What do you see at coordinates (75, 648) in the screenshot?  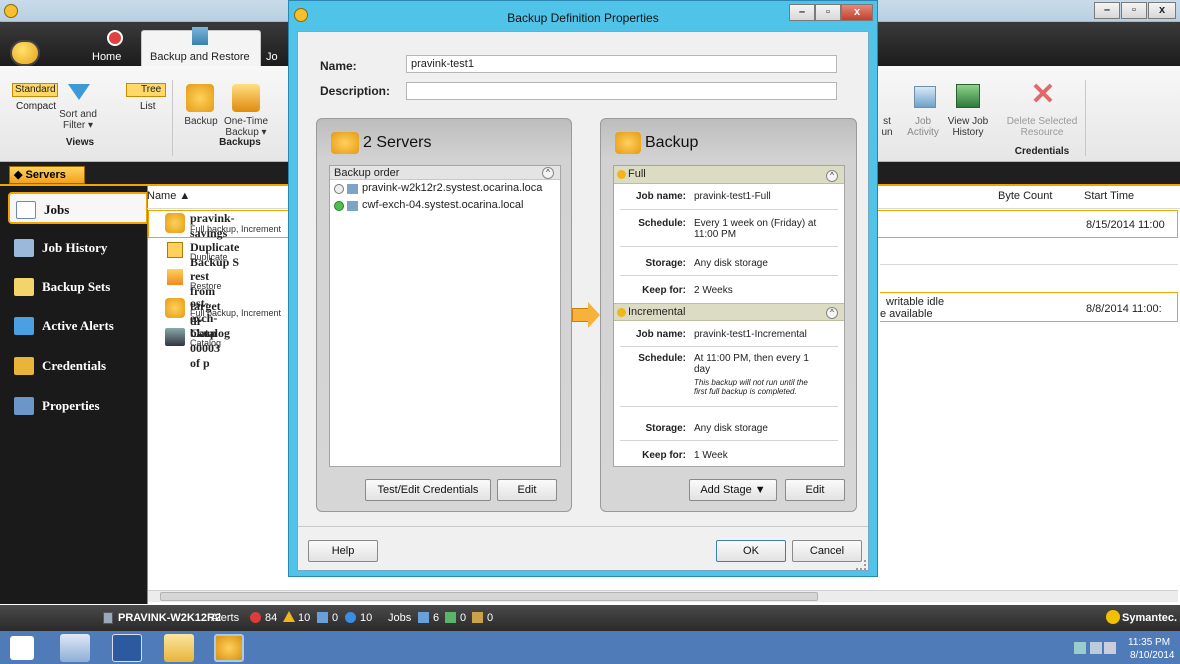 I see `server-manager-icon` at bounding box center [75, 648].